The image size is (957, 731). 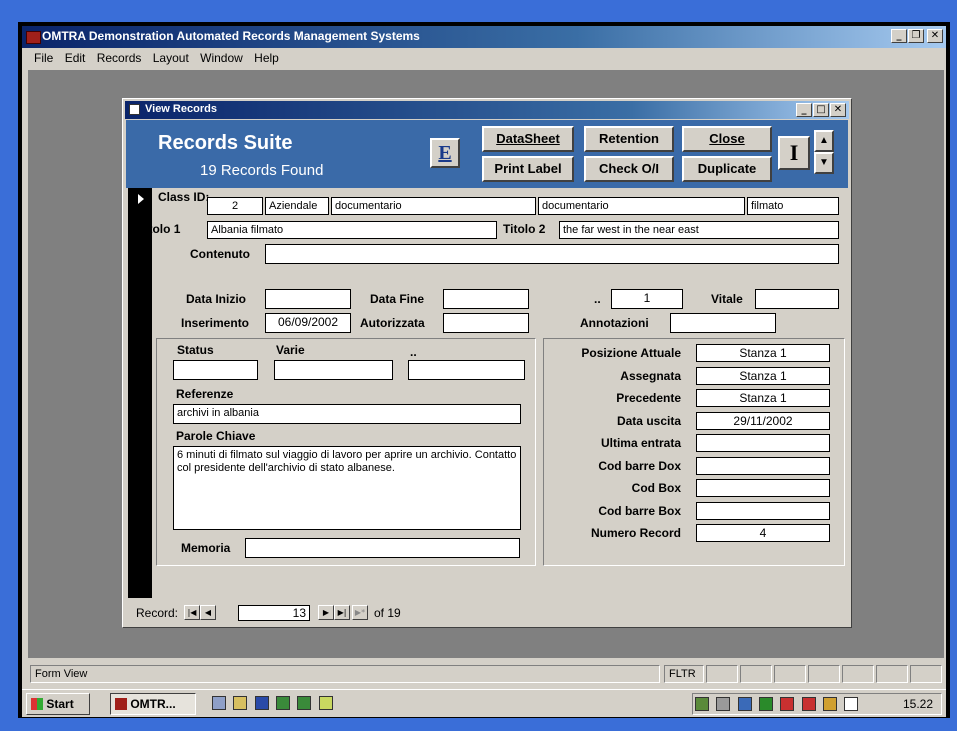 I want to click on titolo2-field: the far west in the near east, so click(x=699, y=230).